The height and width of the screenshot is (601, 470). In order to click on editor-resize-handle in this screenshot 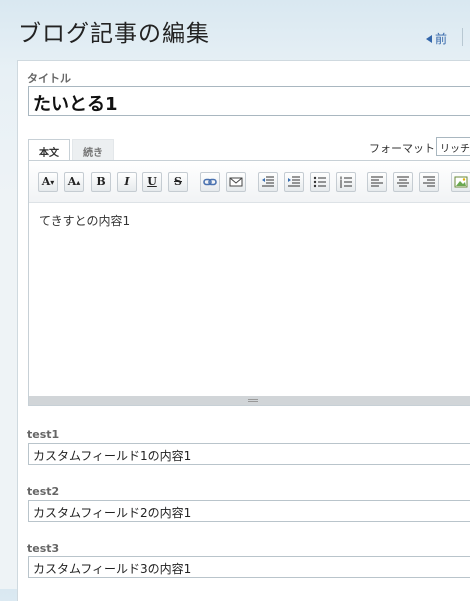, I will do `click(249, 400)`.